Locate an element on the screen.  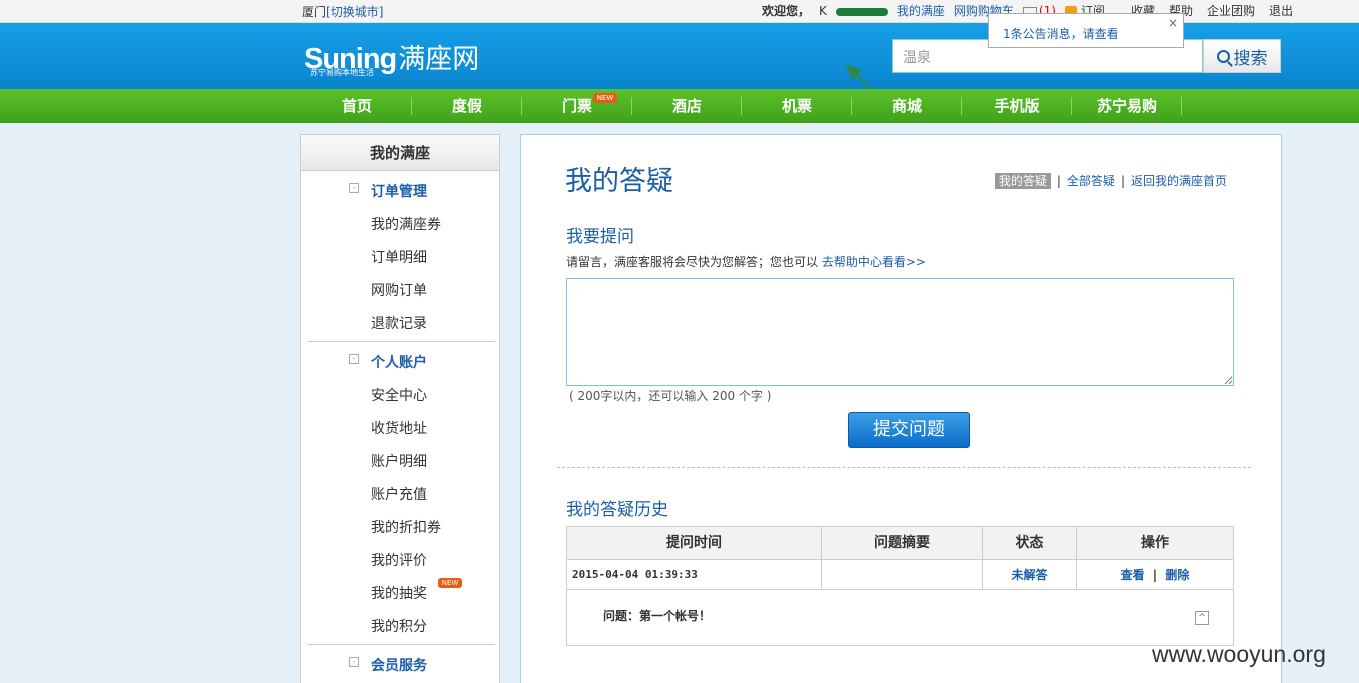
link-my-qa: 我的答疑 is located at coordinates (1022, 181).